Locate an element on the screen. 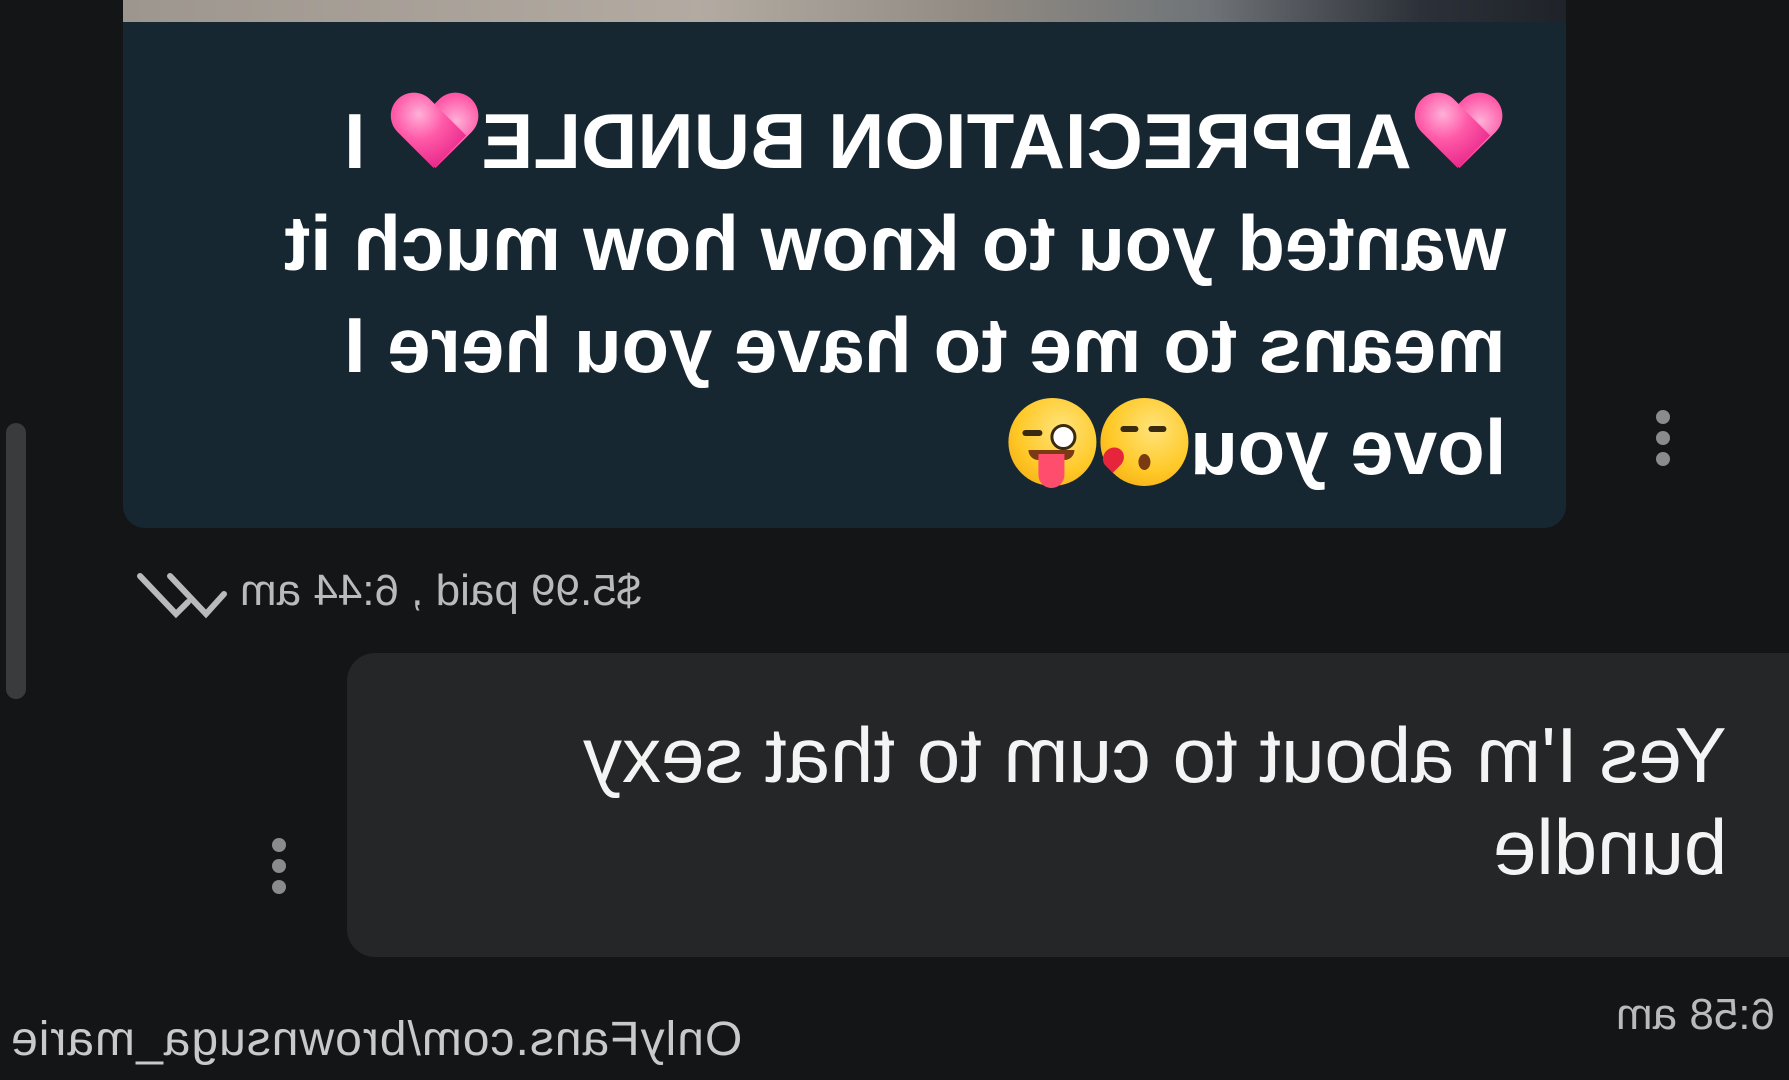  outgoing-time-text: 6:58 am is located at coordinates (1695, 1014).